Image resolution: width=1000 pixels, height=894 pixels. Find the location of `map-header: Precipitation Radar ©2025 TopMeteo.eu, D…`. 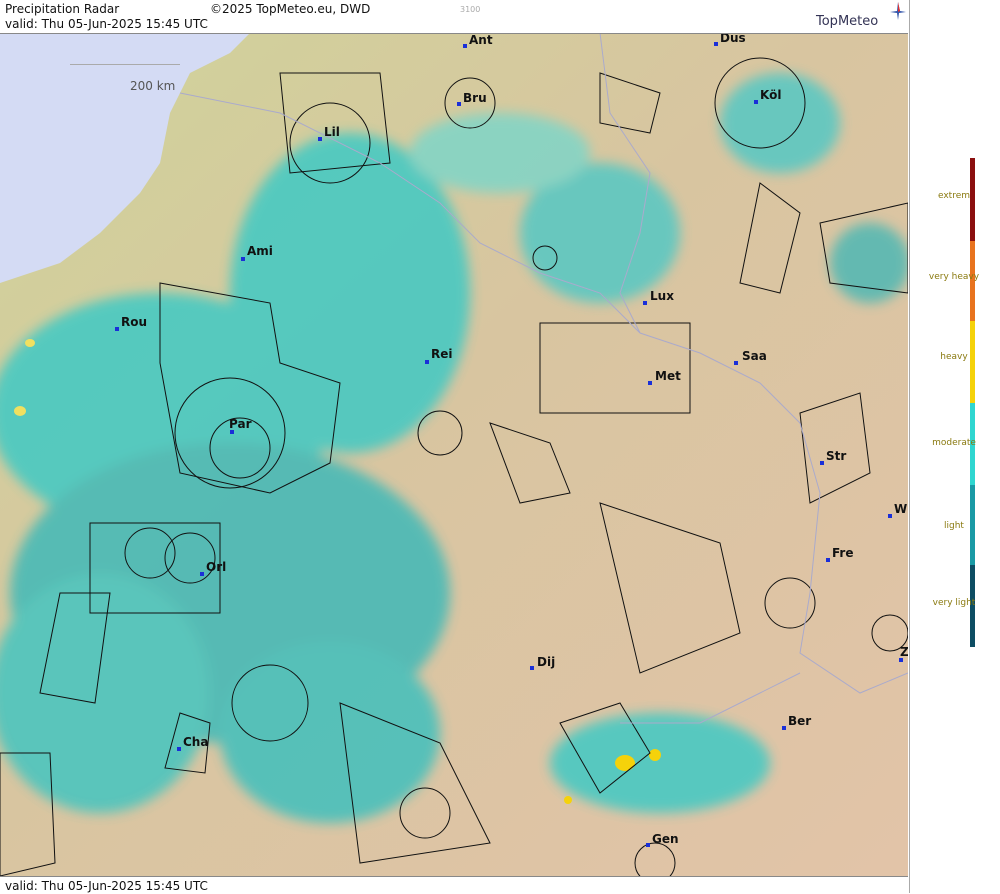

map-header: Precipitation Radar ©2025 TopMeteo.eu, D… is located at coordinates (454, 17).